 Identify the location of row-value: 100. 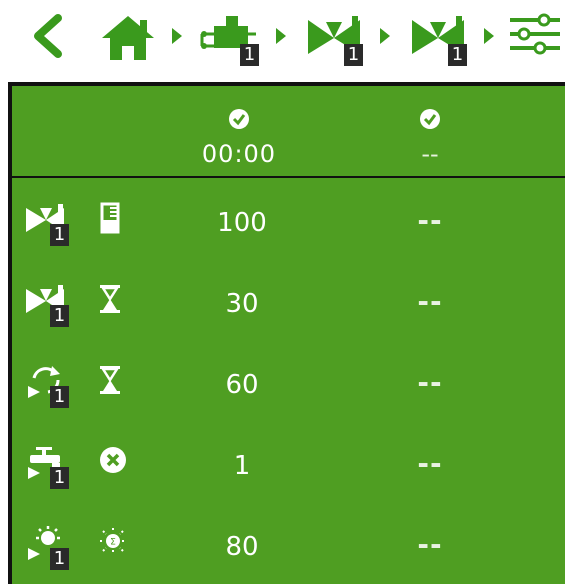
(242, 223).